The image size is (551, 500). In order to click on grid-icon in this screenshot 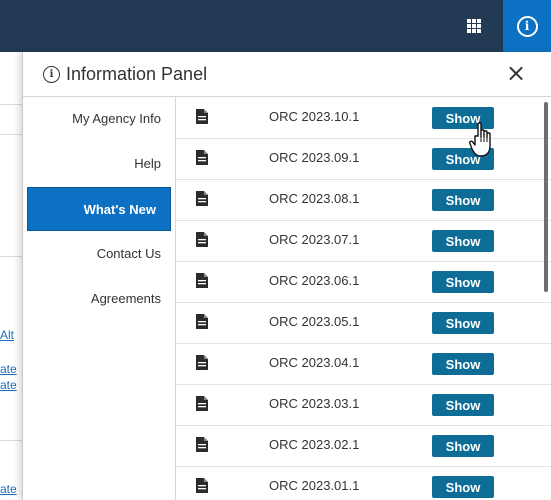, I will do `click(474, 26)`.